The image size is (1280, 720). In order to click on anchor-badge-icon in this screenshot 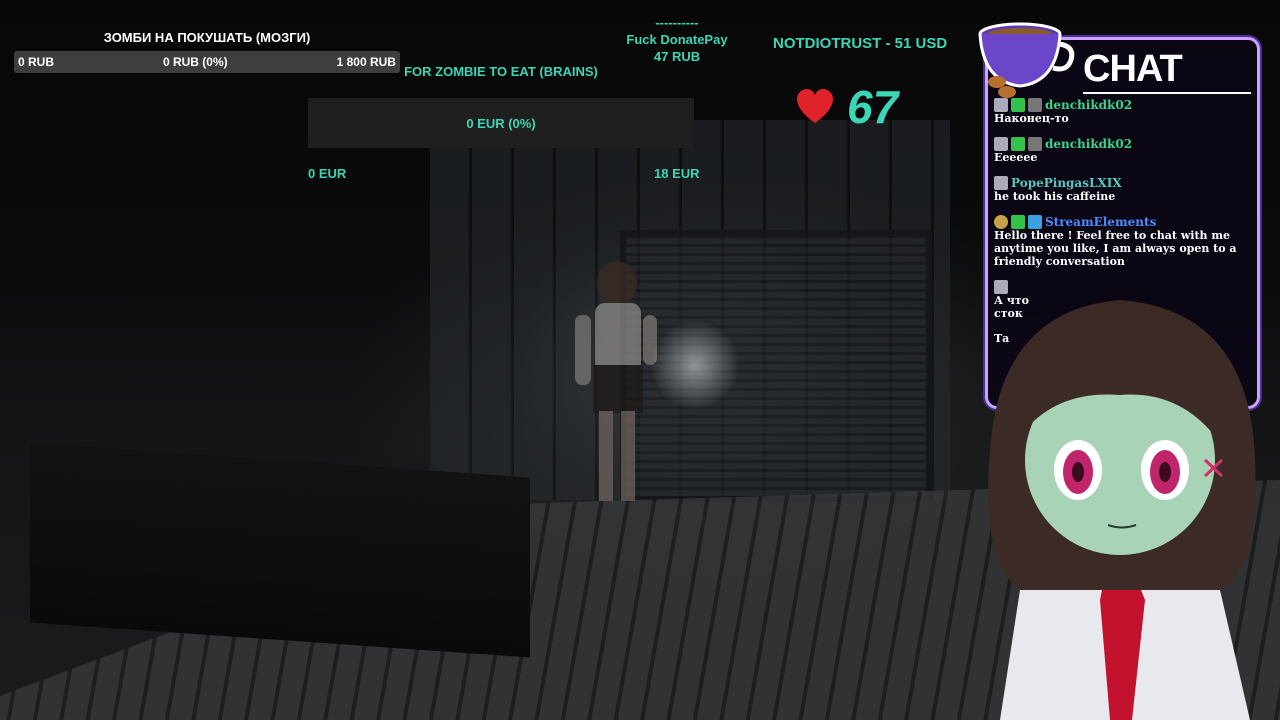, I will do `click(1001, 222)`.